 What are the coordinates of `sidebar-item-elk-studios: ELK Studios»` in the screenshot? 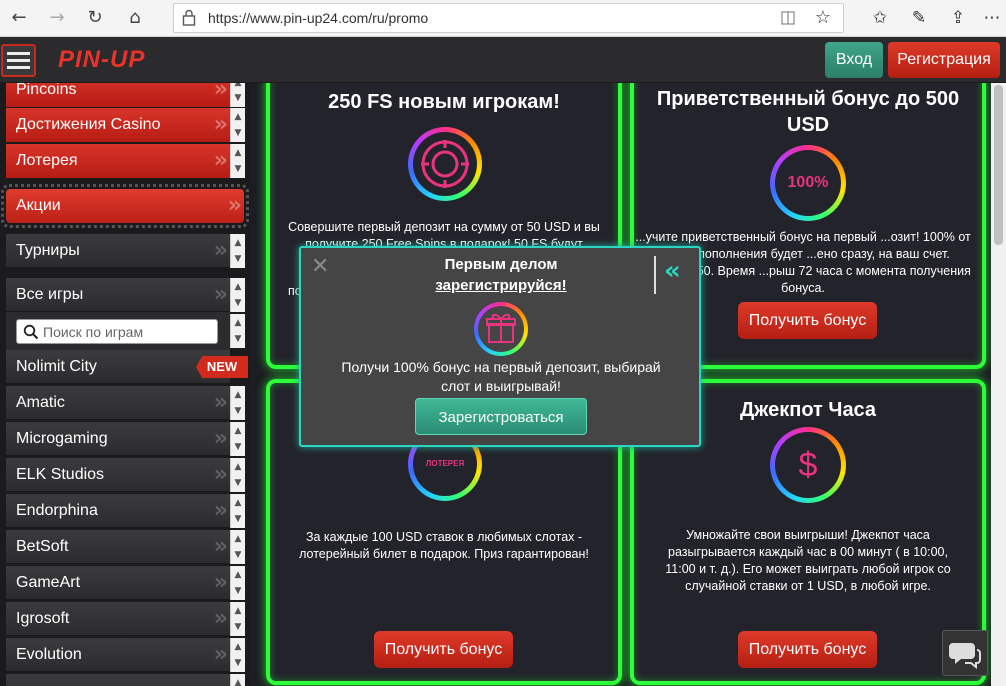 It's located at (118, 475).